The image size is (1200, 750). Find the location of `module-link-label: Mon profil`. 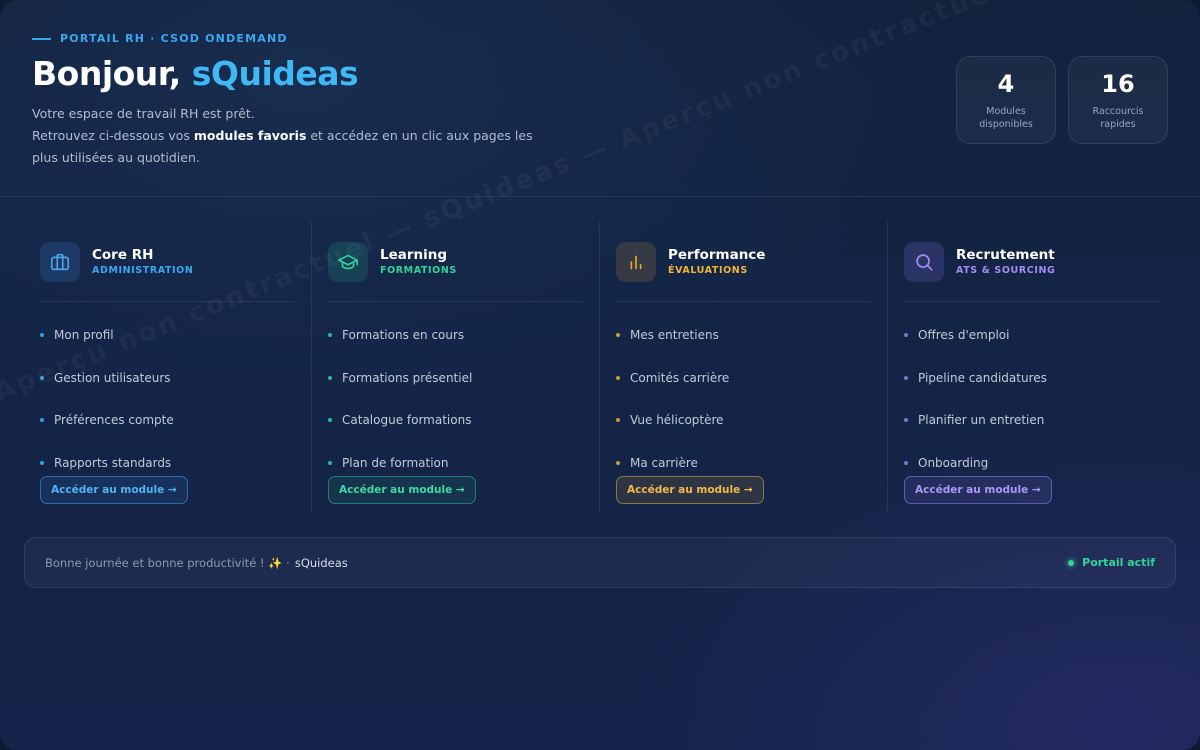

module-link-label: Mon profil is located at coordinates (84, 335).